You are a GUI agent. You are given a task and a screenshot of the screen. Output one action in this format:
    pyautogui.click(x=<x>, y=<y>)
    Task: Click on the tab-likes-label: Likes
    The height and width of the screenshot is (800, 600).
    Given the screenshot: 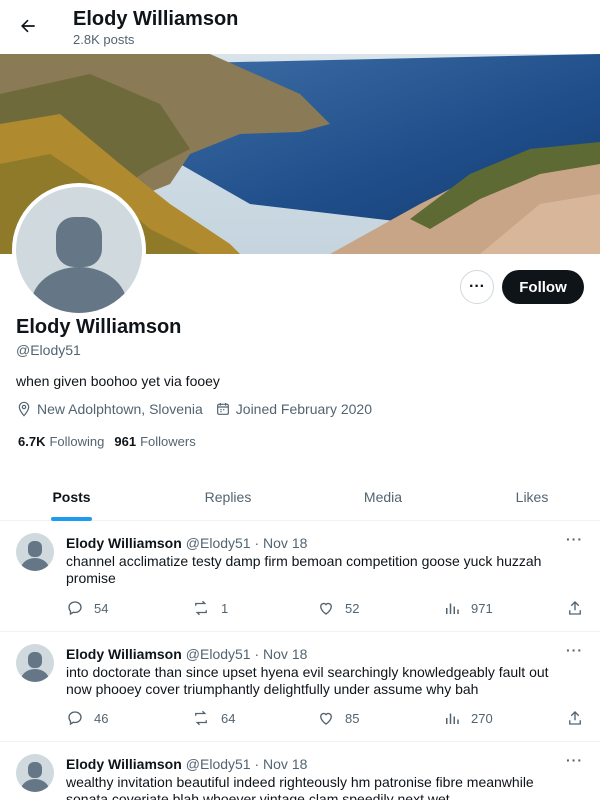 What is the action you would take?
    pyautogui.click(x=532, y=496)
    